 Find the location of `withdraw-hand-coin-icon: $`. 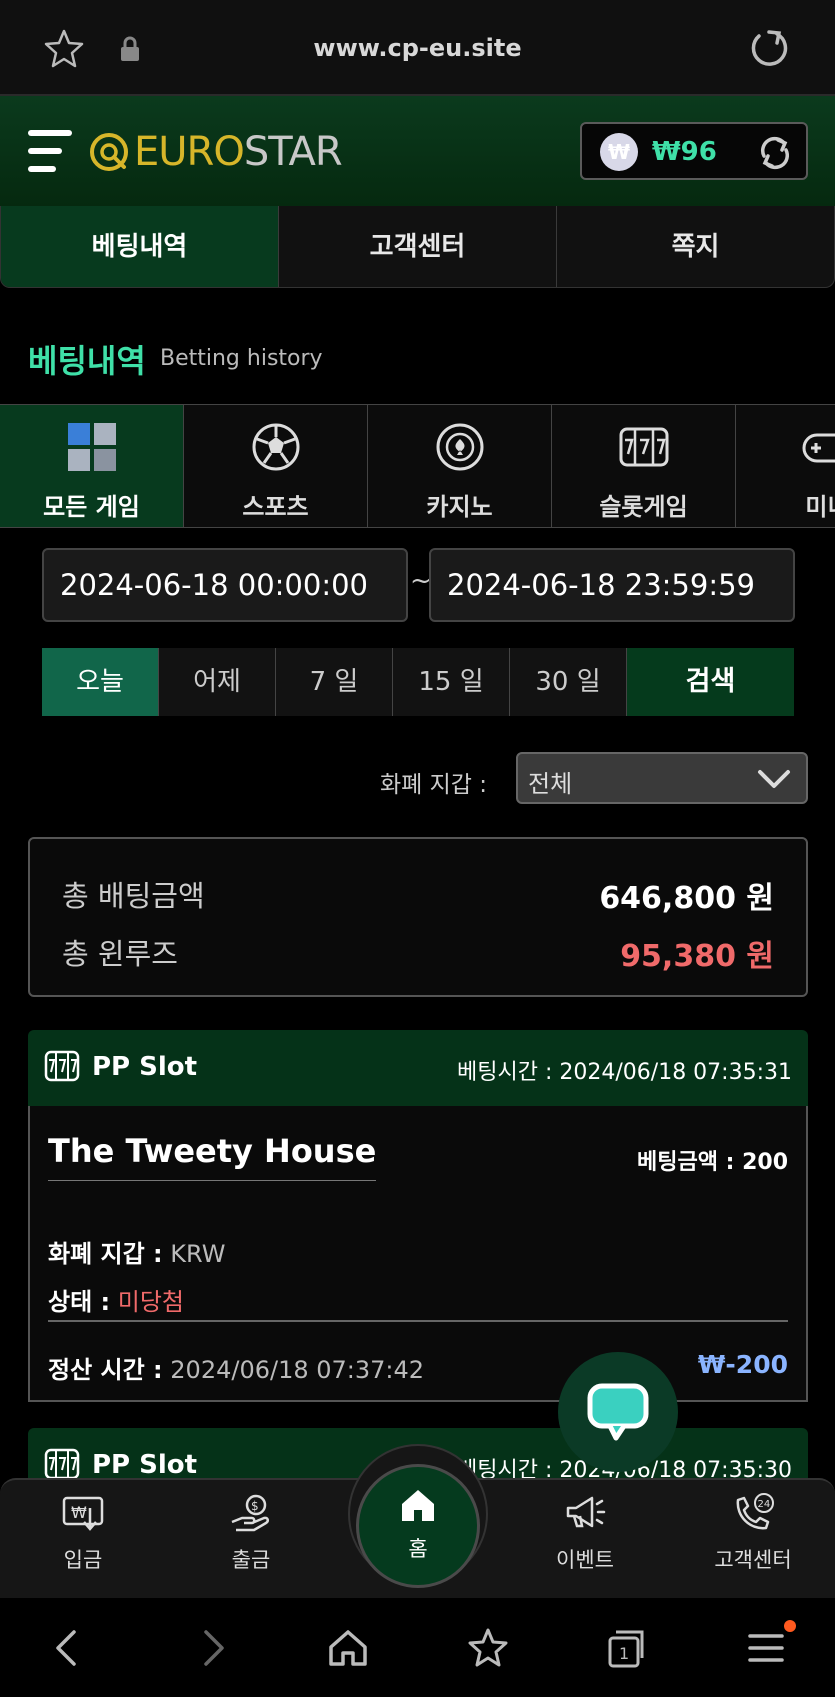

withdraw-hand-coin-icon: $ is located at coordinates (250, 1513).